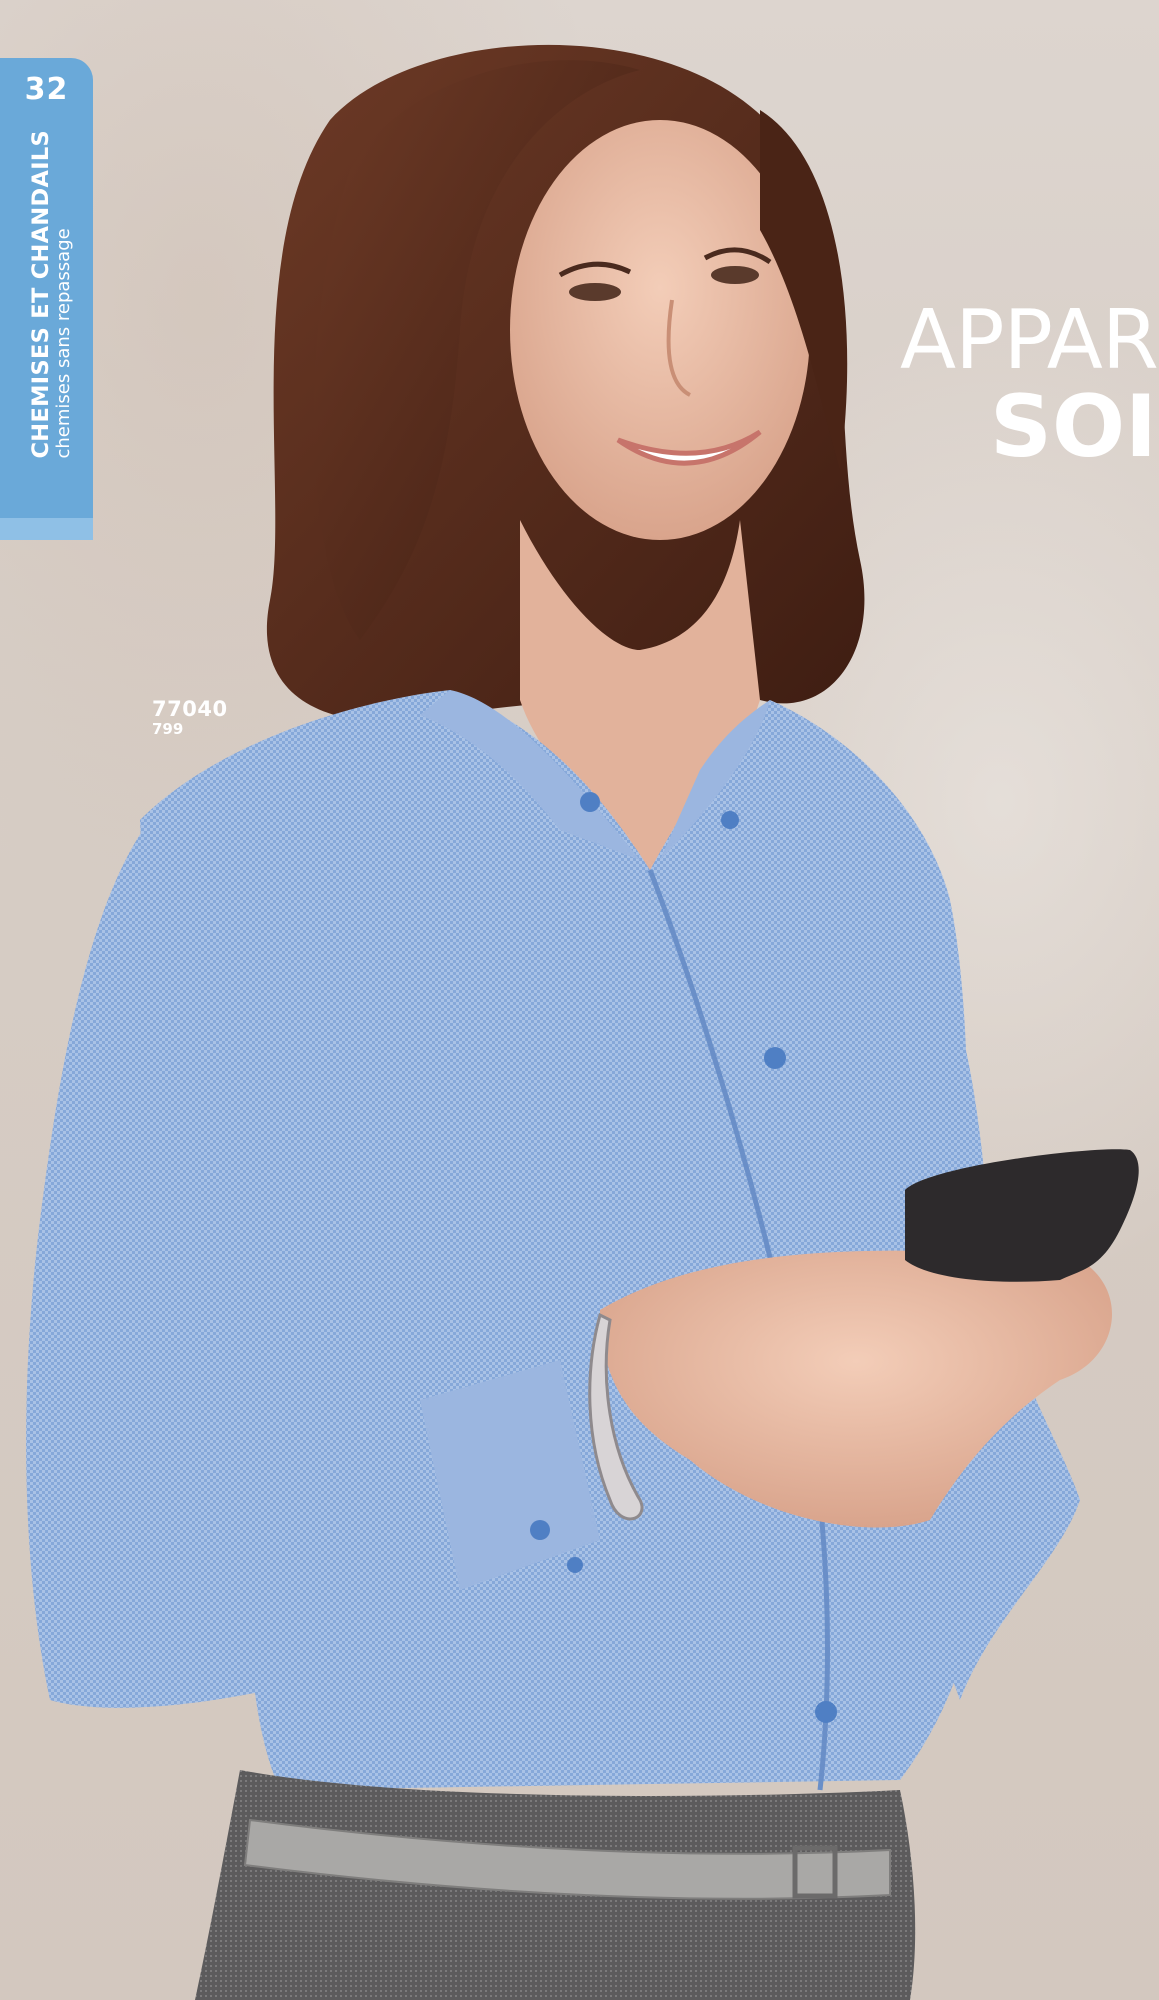 This screenshot has width=1159, height=2000. What do you see at coordinates (46, 89) in the screenshot?
I see `page-number: 32` at bounding box center [46, 89].